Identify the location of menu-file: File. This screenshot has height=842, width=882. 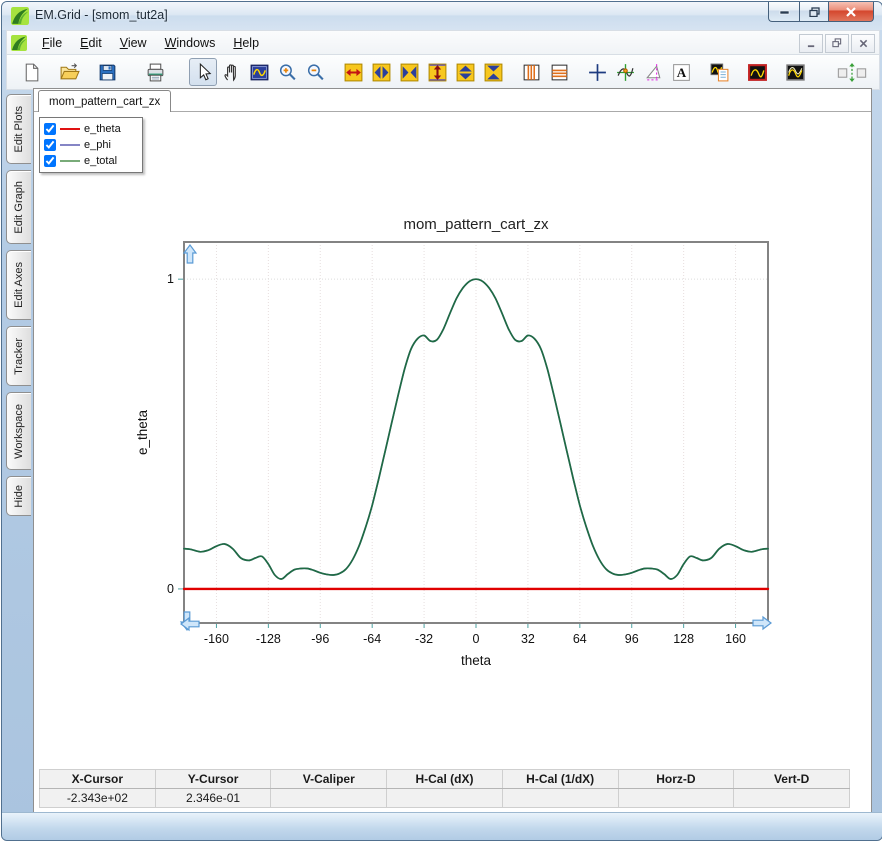
(52, 43).